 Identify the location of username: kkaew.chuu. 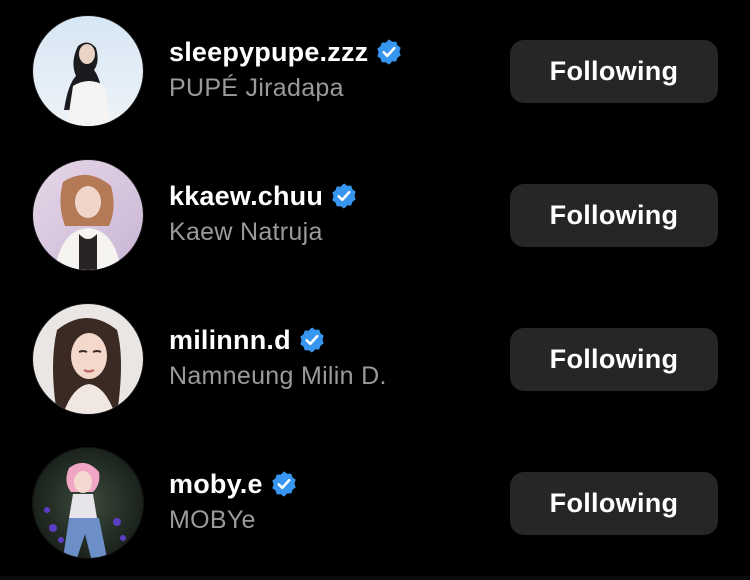
(246, 196).